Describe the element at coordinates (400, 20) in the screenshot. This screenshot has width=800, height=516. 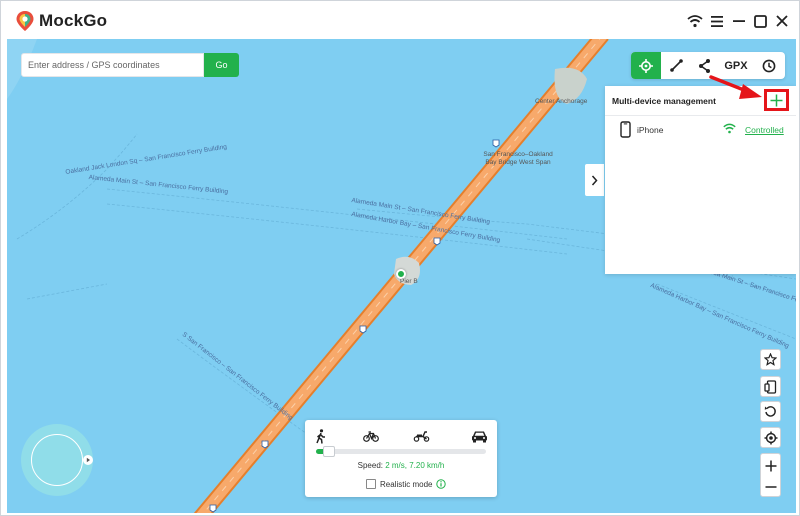
I see `title-bar: MockGo` at that location.